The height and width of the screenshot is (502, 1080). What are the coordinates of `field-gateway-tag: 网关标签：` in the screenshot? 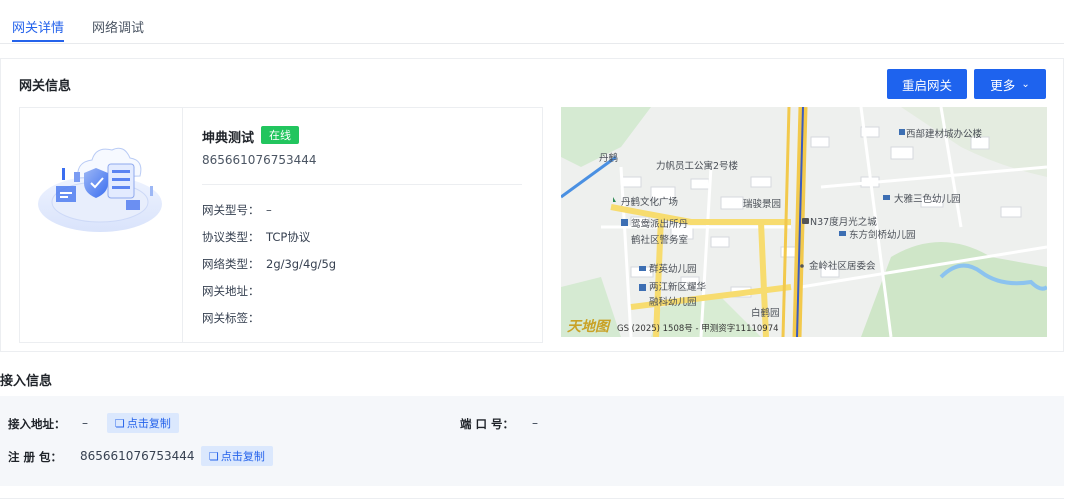 It's located at (234, 318).